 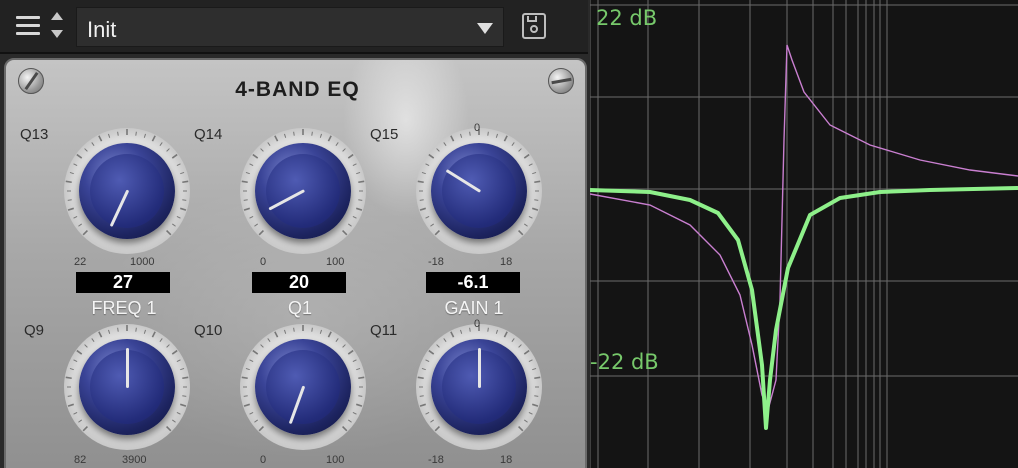 What do you see at coordinates (57, 34) in the screenshot?
I see `arrow-down-icon` at bounding box center [57, 34].